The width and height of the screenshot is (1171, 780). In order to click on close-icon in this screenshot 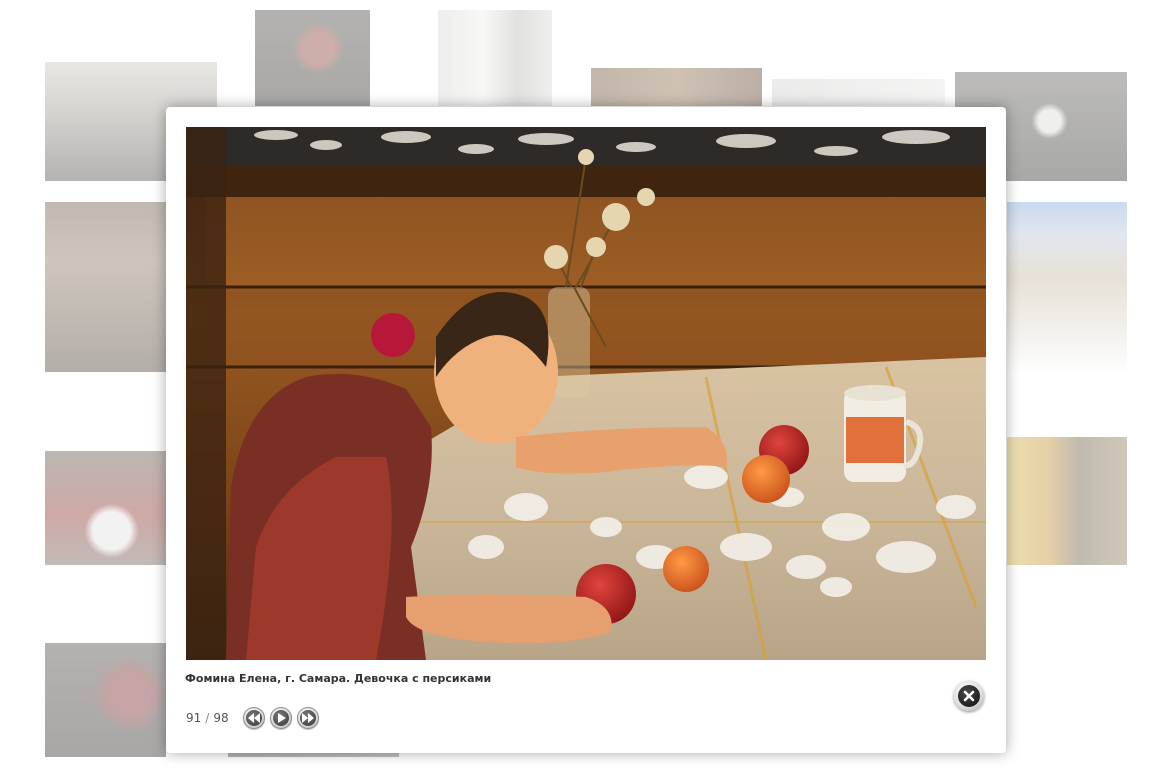, I will do `click(969, 696)`.